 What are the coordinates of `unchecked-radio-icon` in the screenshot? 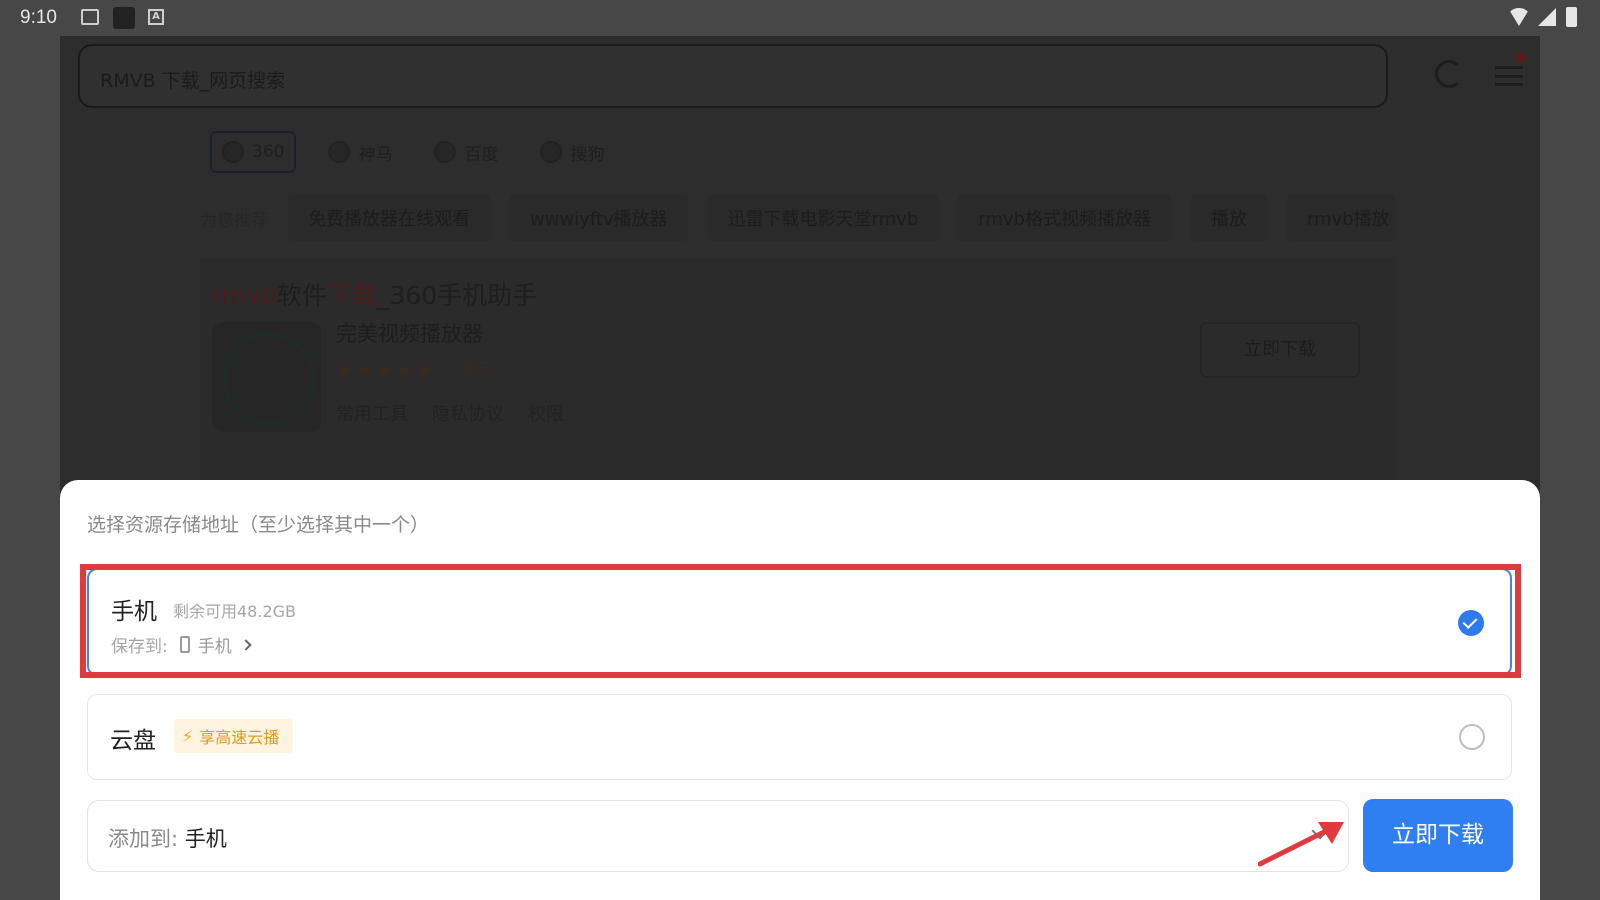 It's located at (1472, 737).